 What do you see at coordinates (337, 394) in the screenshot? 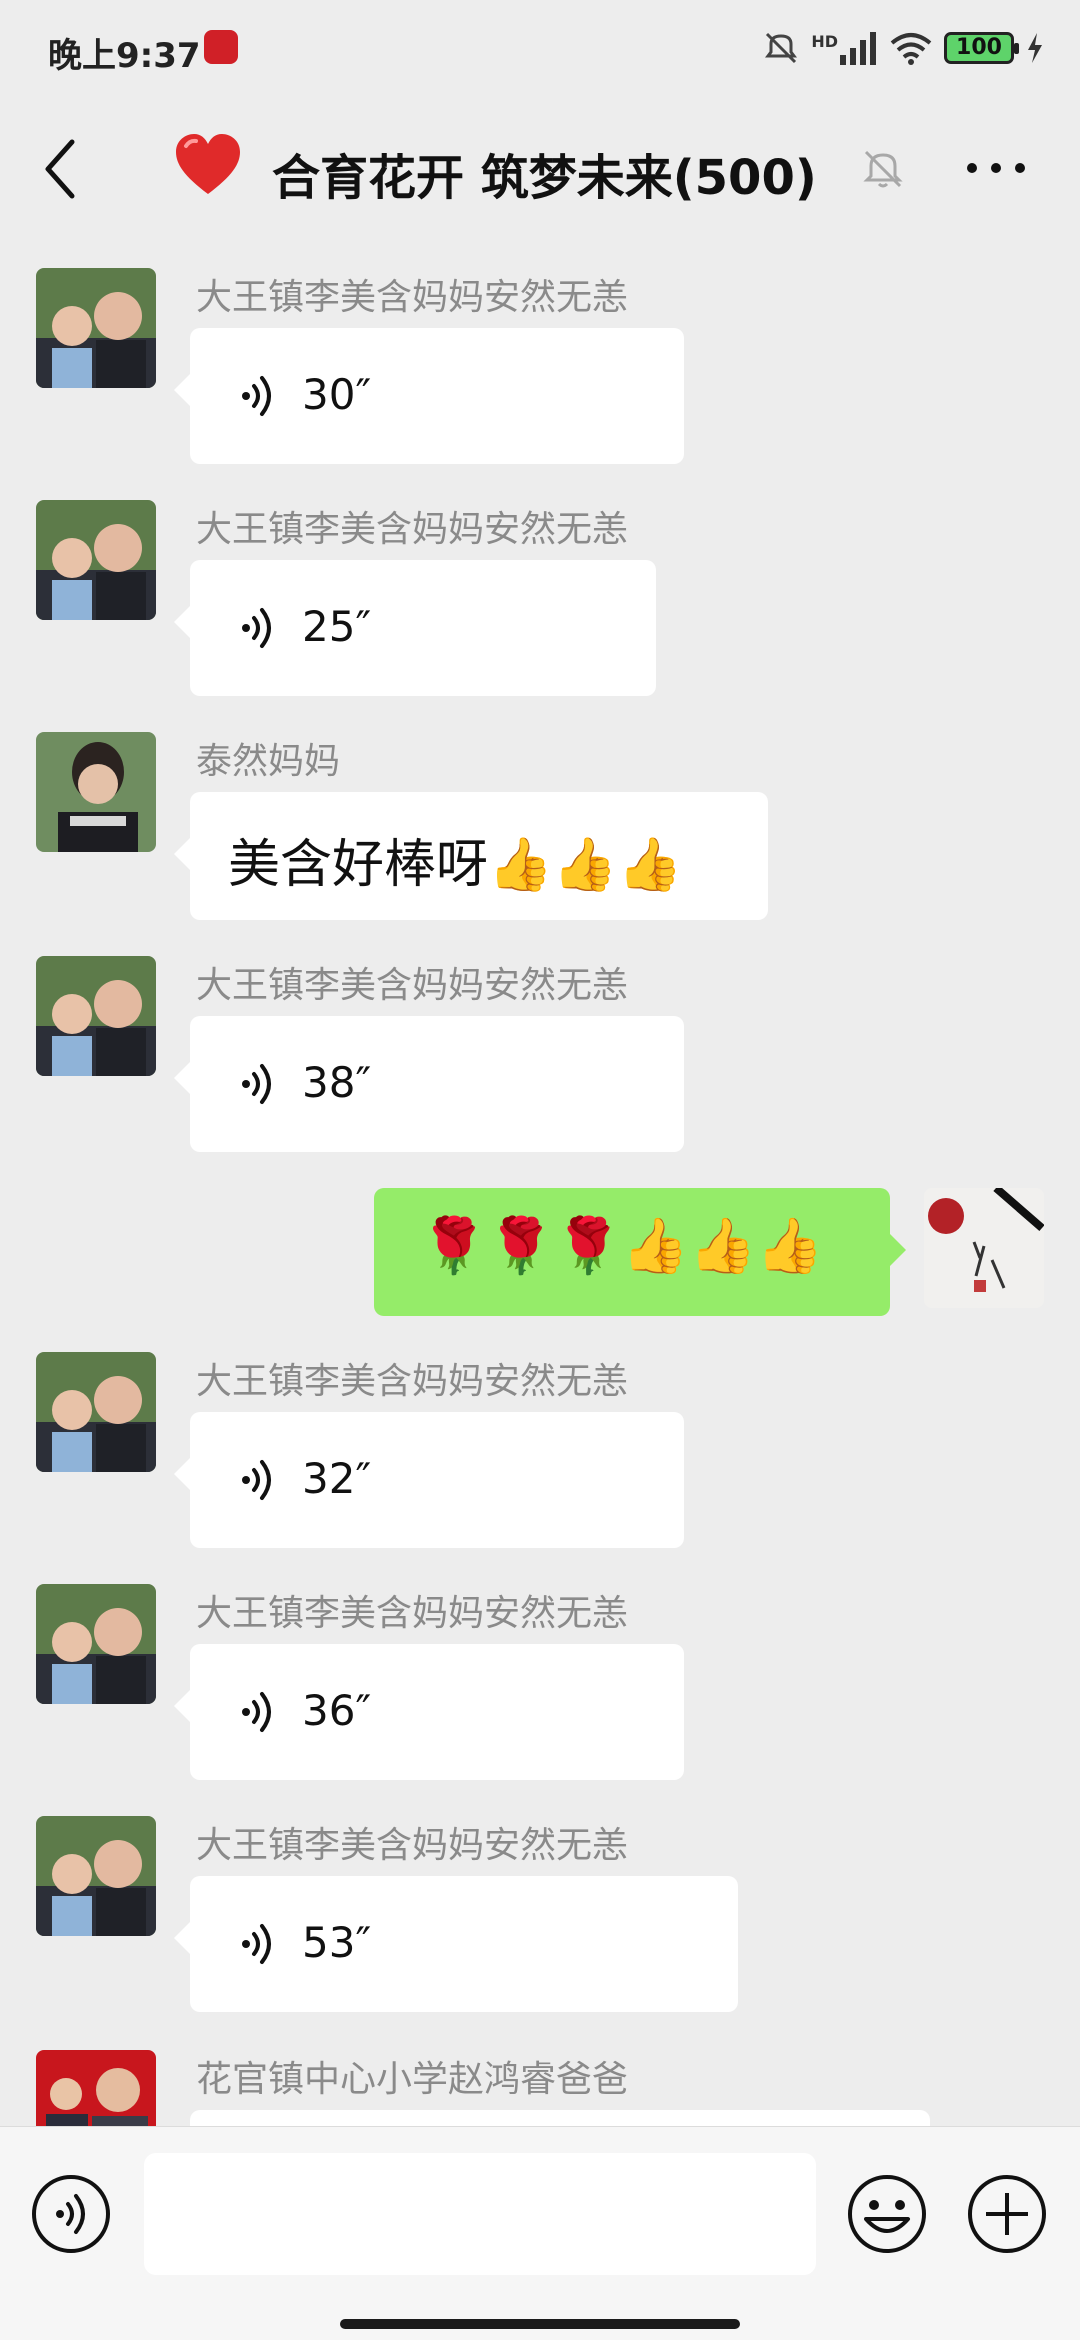
I see `voice-duration: 30″` at bounding box center [337, 394].